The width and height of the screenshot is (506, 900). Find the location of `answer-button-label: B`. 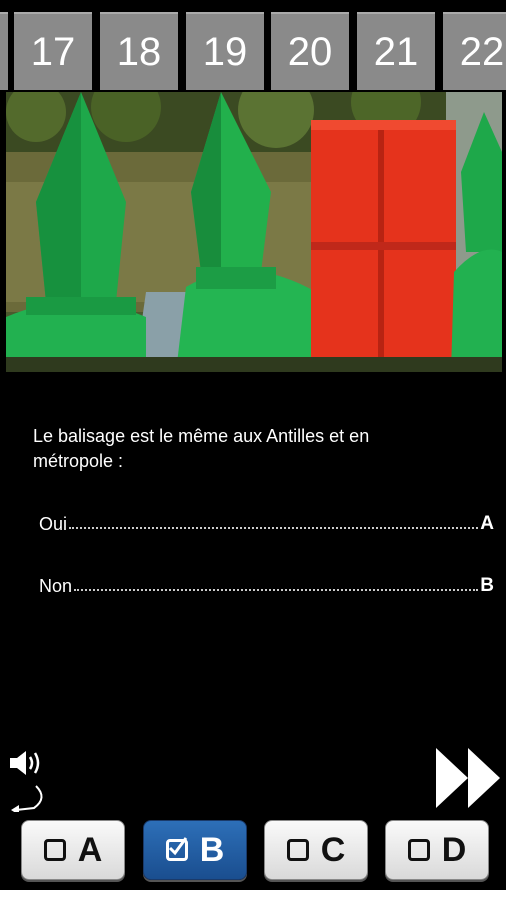

answer-button-label: B is located at coordinates (212, 849).